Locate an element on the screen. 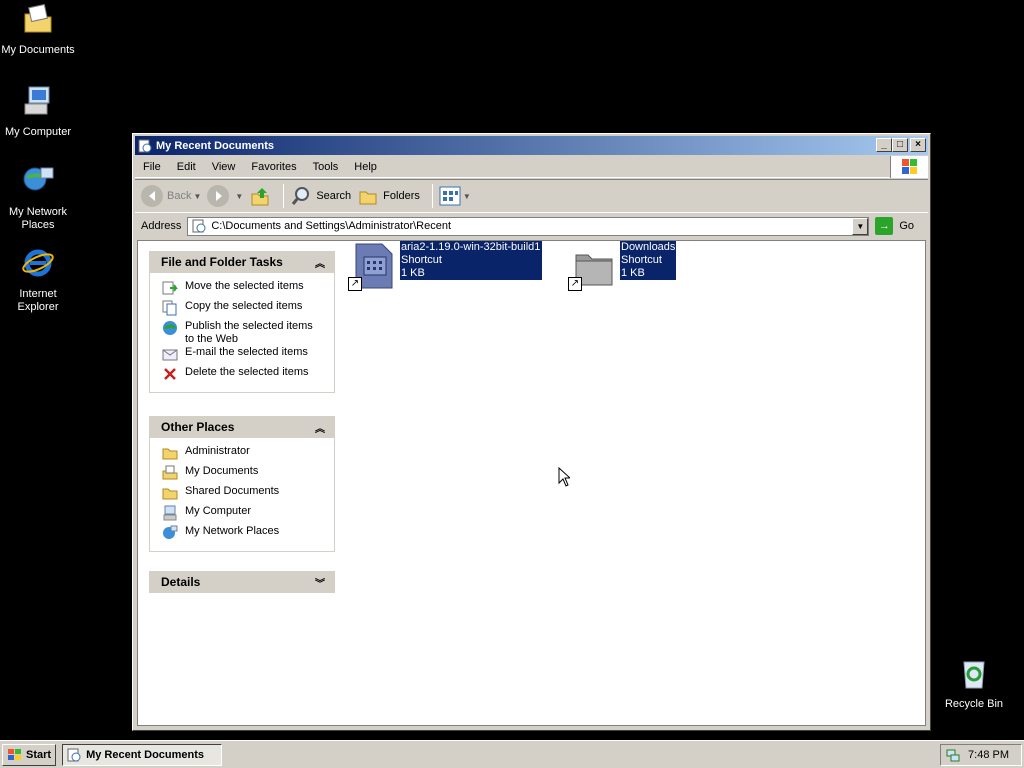 This screenshot has height=768, width=1024. move-icon is located at coordinates (170, 288).